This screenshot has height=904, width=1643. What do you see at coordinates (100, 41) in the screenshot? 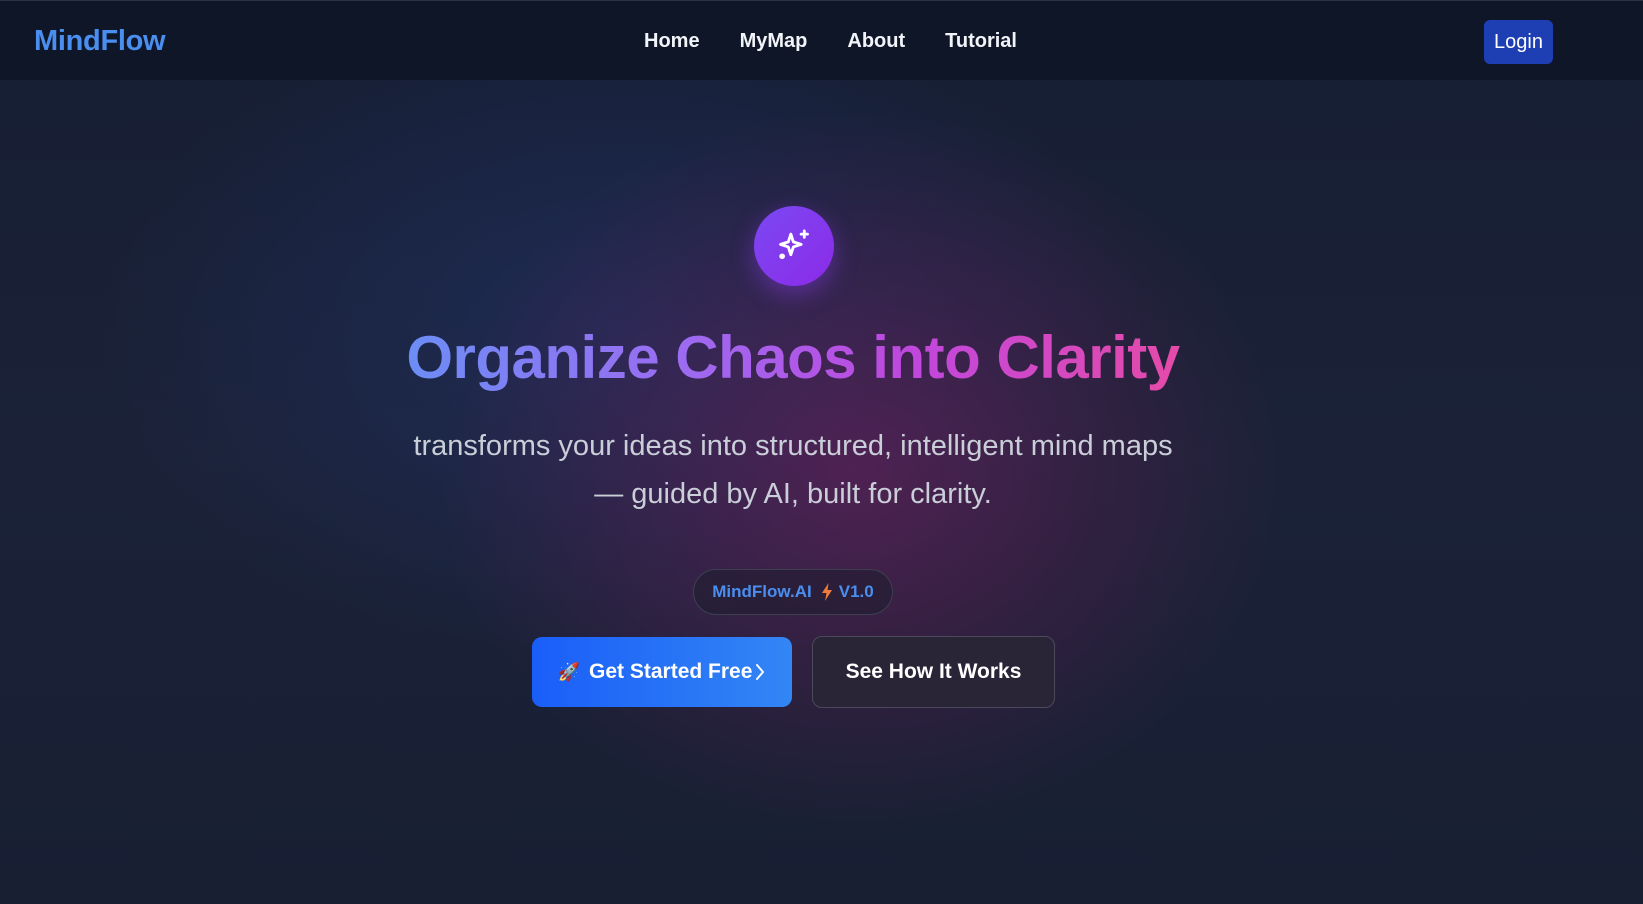
I see `brand-logo: MindFlow` at bounding box center [100, 41].